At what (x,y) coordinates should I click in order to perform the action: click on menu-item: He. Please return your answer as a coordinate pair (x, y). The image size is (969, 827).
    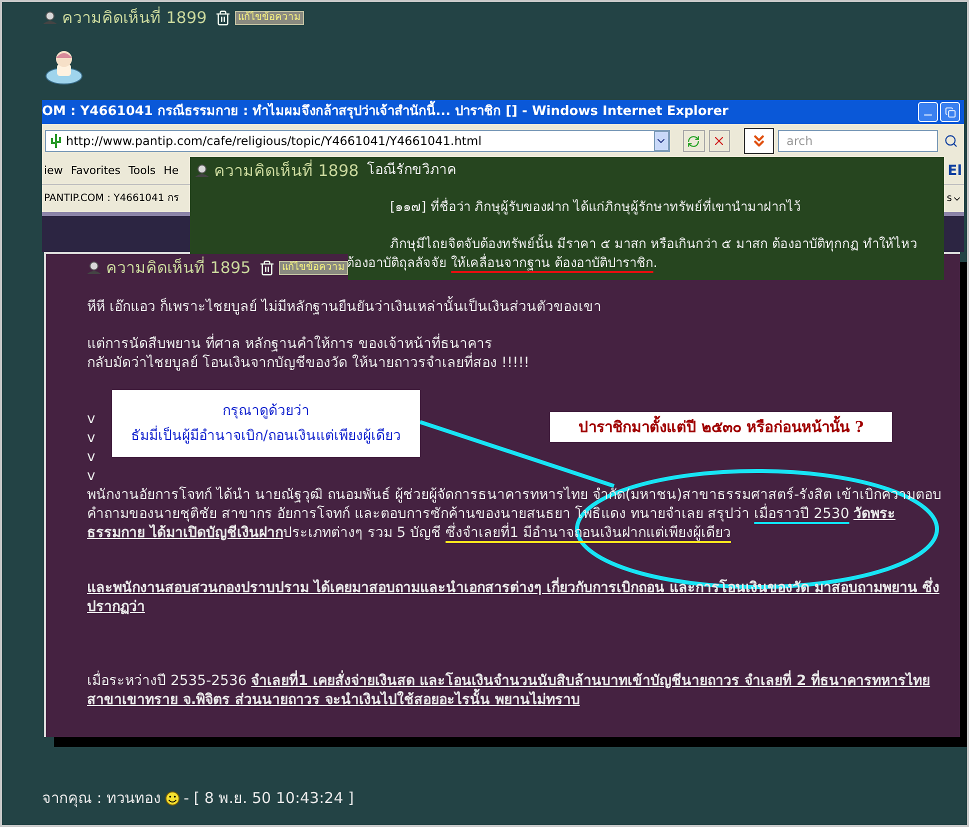
    Looking at the image, I should click on (171, 171).